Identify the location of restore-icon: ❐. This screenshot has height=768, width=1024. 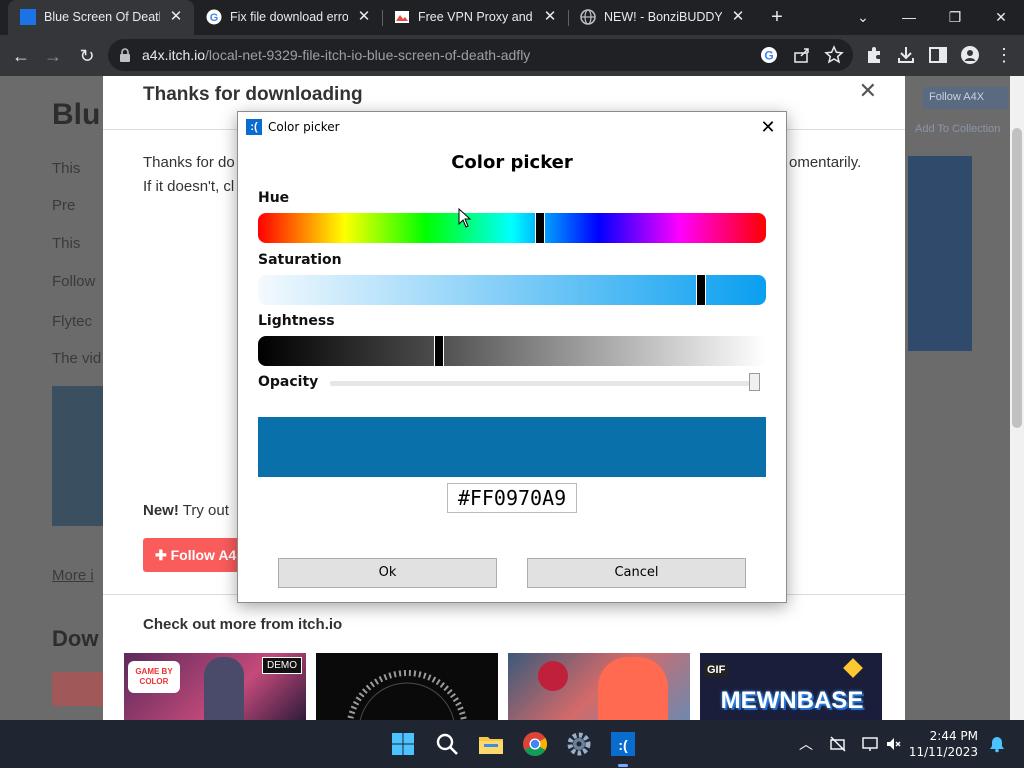
(955, 17).